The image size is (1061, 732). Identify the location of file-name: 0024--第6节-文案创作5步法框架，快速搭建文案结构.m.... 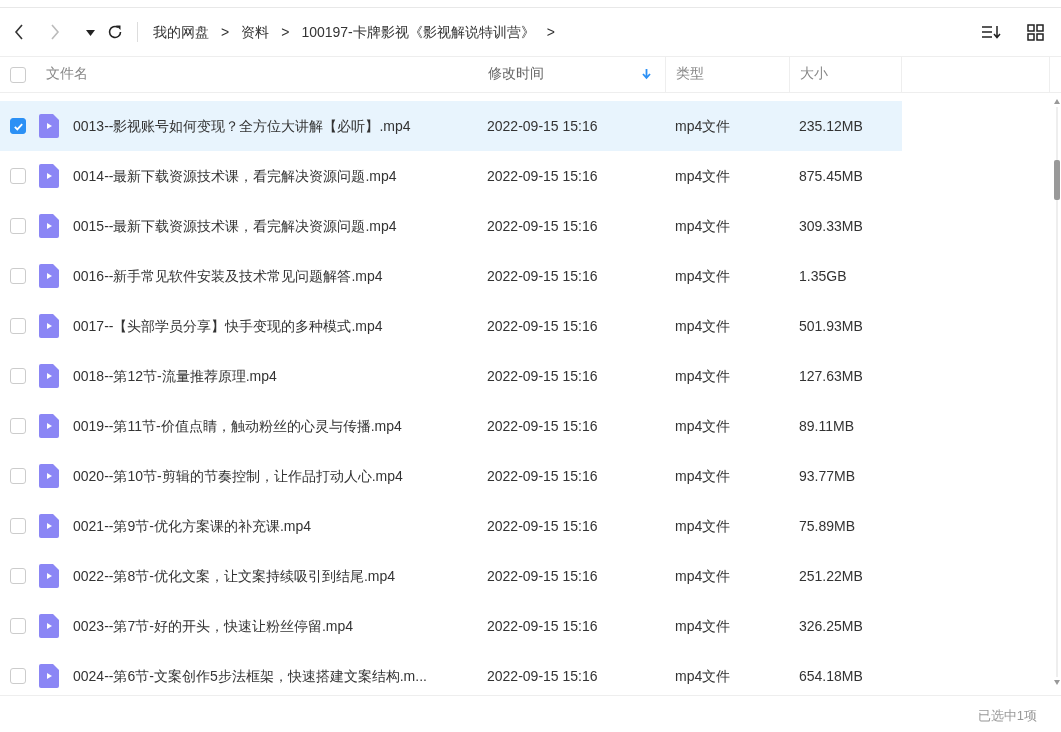
(250, 676).